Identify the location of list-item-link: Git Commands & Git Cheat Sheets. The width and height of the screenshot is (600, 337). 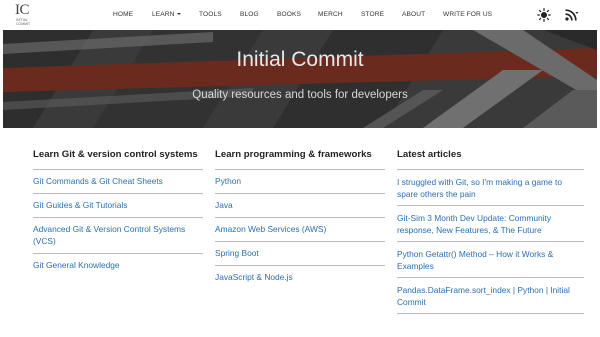
(118, 182).